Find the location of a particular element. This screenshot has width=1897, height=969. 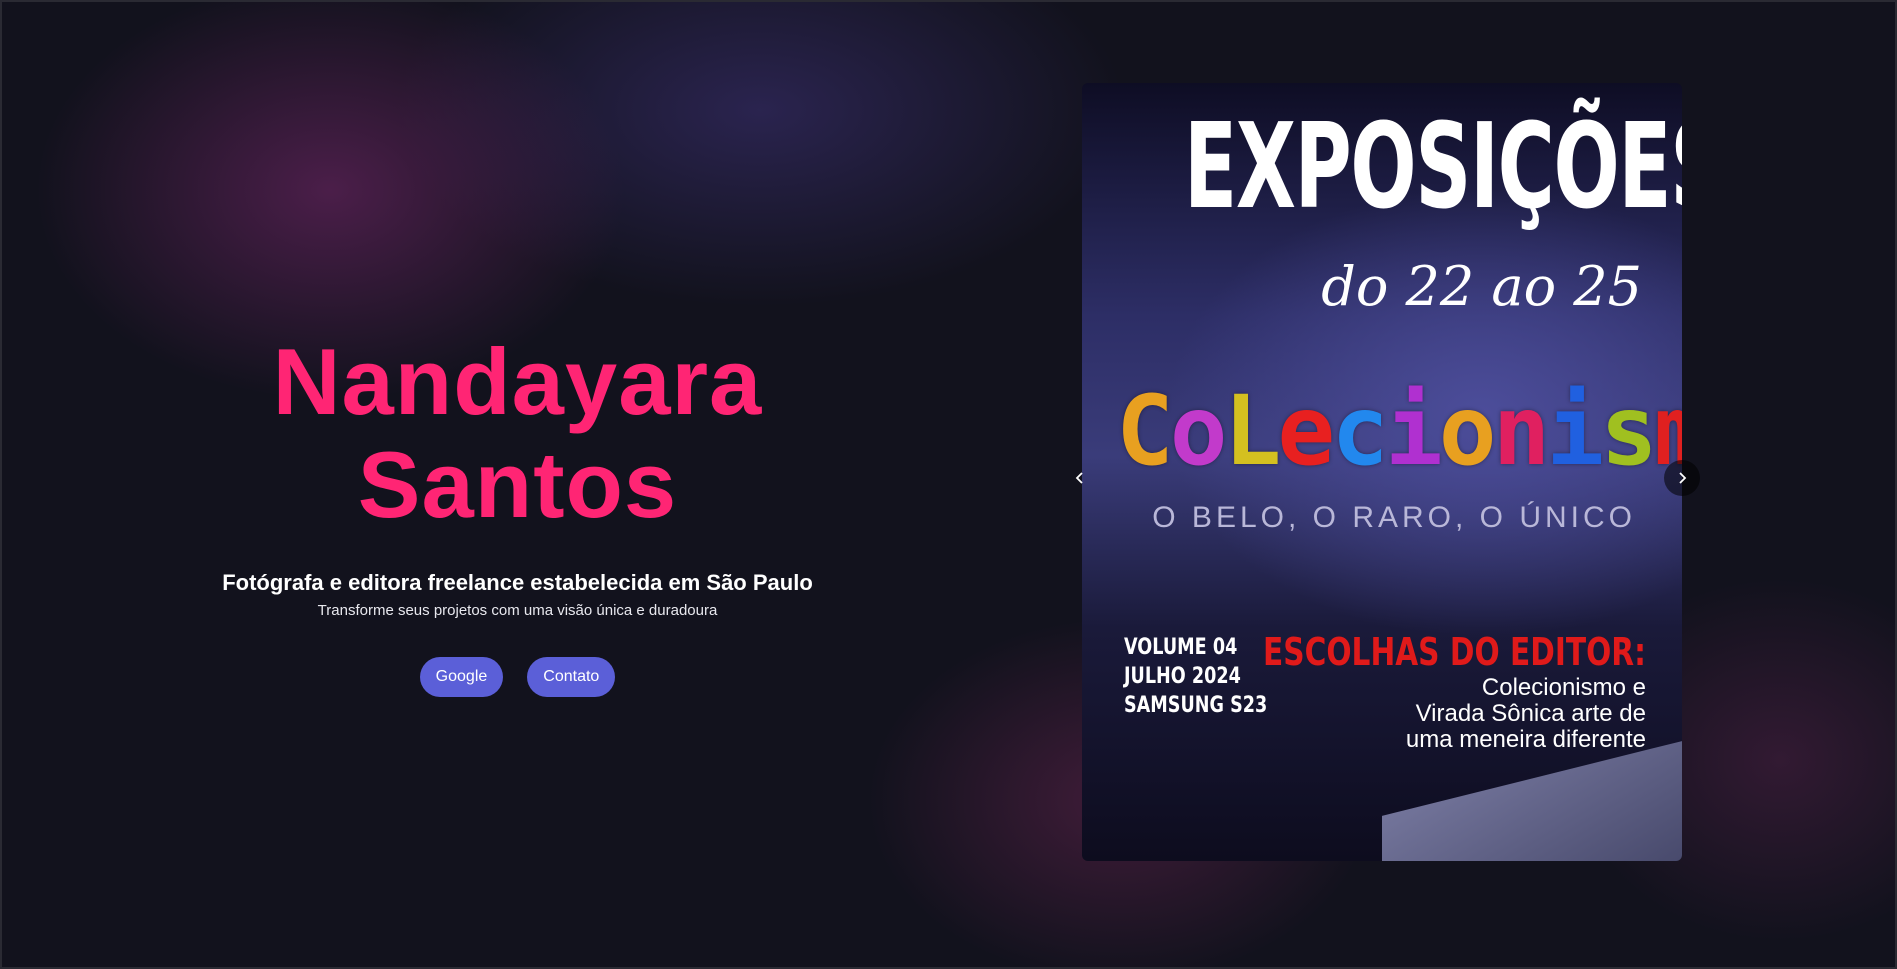

cover-motto: O BELO, O RARO, O ÚNICO is located at coordinates (1394, 517).